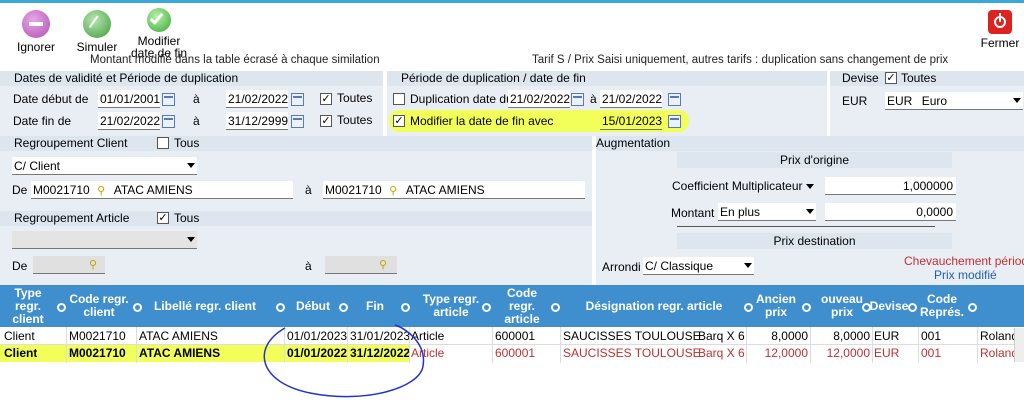 The height and width of the screenshot is (400, 1024). I want to click on augmentation-title: Augmentation, so click(633, 143).